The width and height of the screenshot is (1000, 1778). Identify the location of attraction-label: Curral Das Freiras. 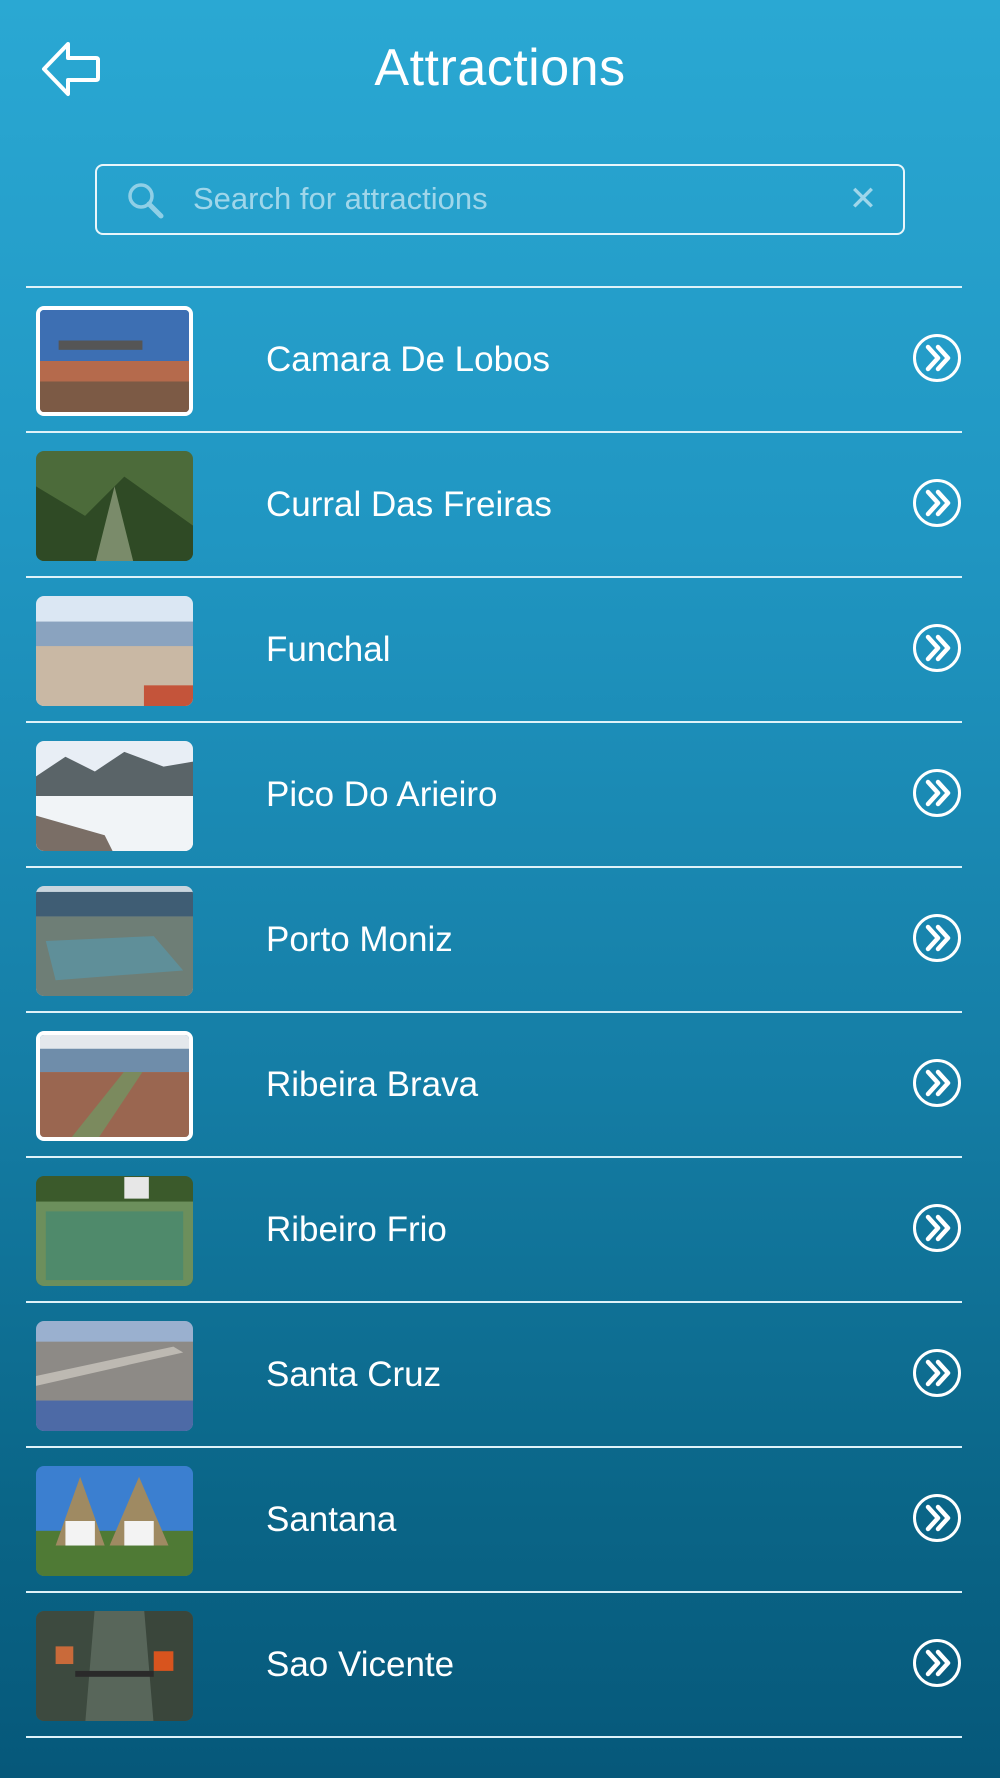
(409, 504).